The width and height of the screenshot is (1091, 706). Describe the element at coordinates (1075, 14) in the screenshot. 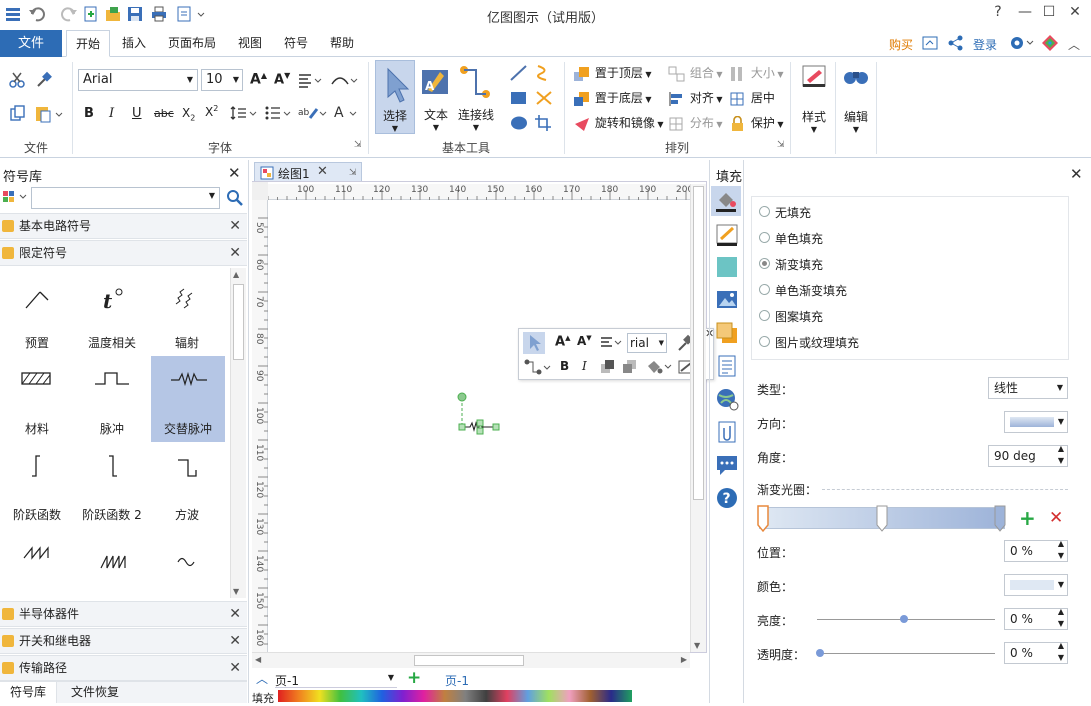

I see `close-window-button: ✕` at that location.